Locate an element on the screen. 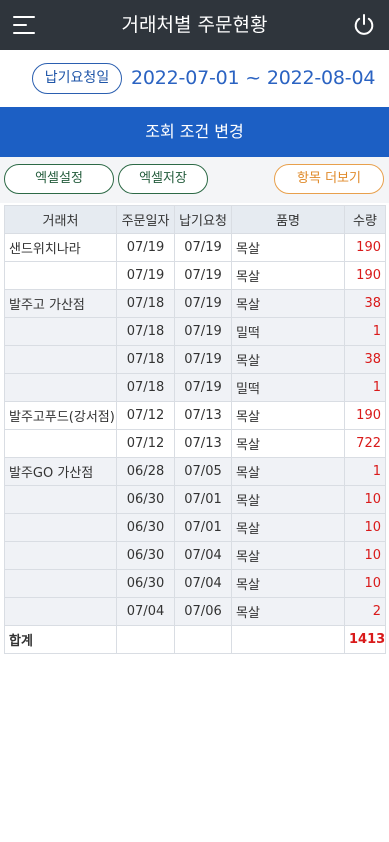  cell-order-date: 07/04 is located at coordinates (145, 611).